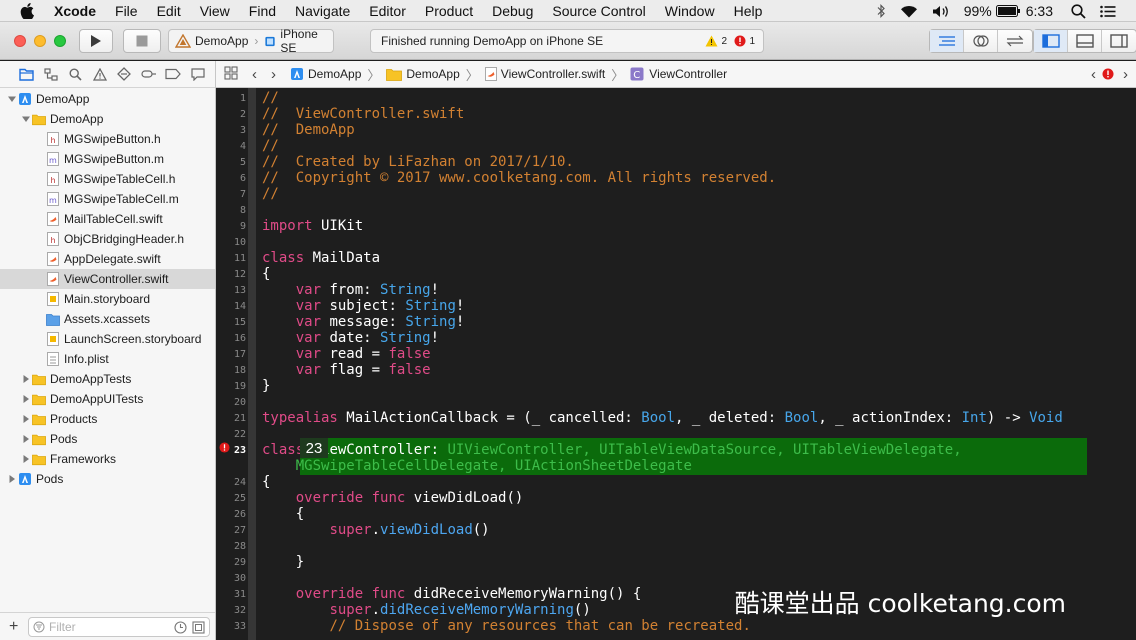  I want to click on errors-indicator: 1, so click(744, 41).